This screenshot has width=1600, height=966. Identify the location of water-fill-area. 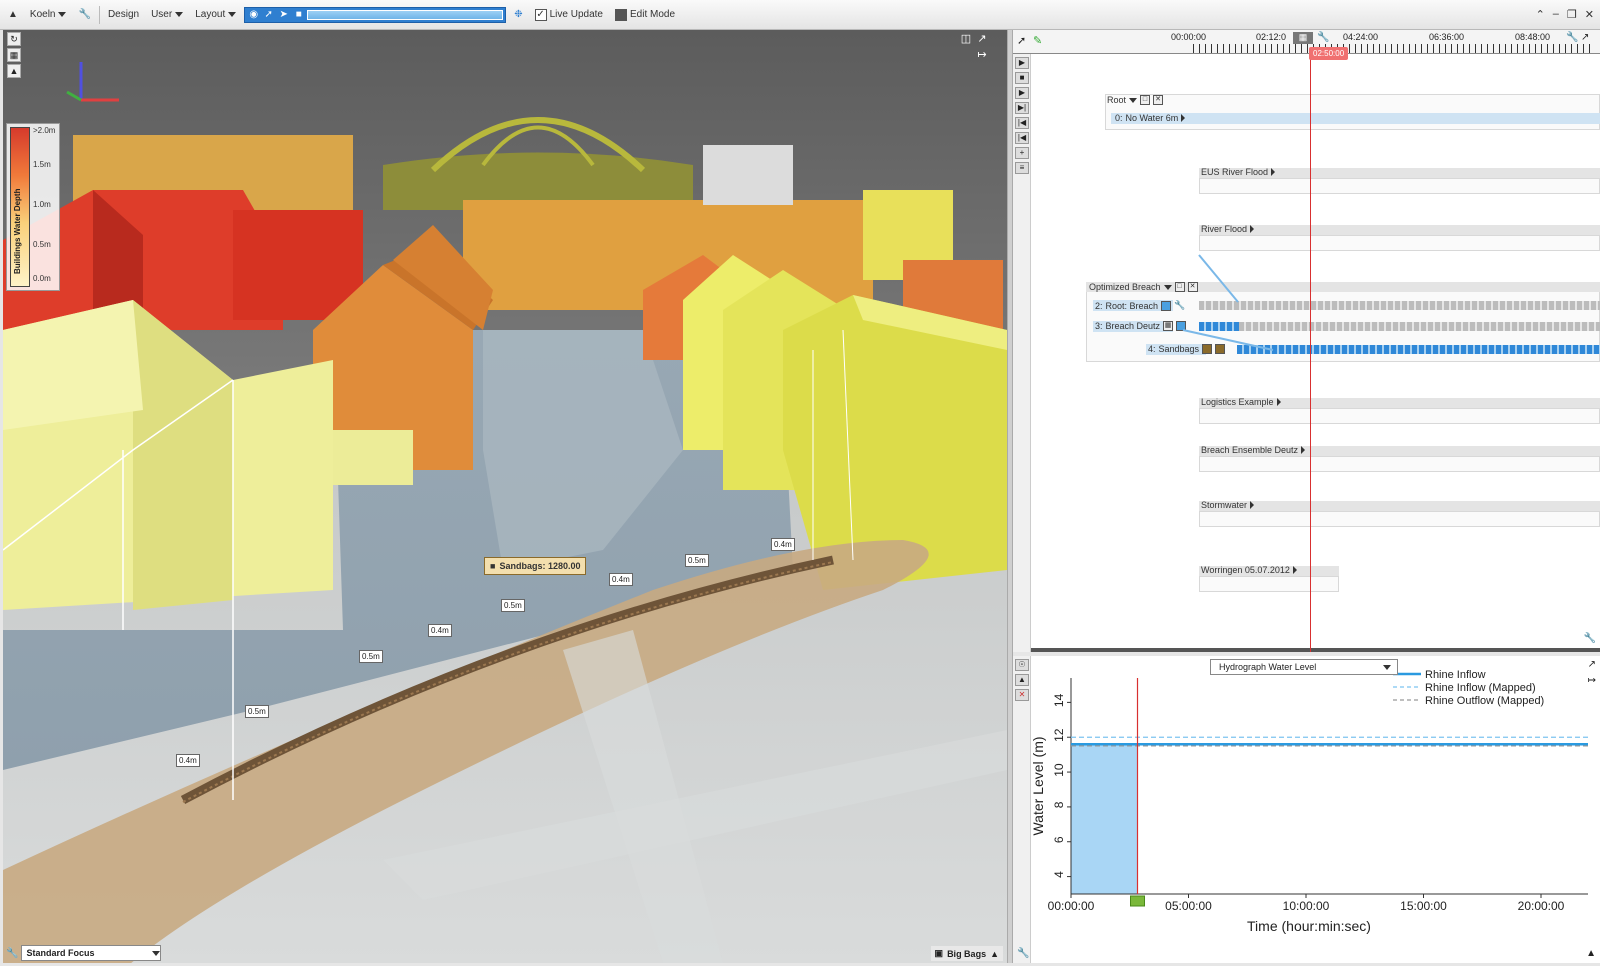
(1104, 819).